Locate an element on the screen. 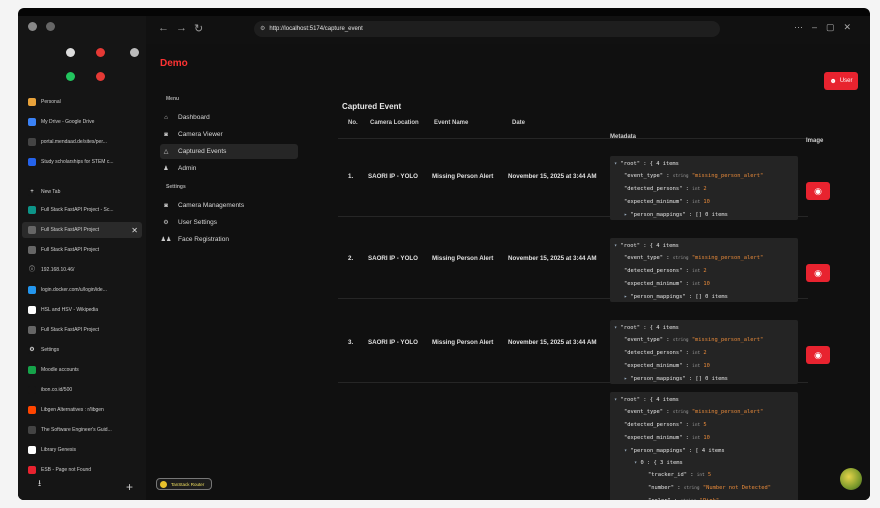  json-token: 2 is located at coordinates (705, 353).